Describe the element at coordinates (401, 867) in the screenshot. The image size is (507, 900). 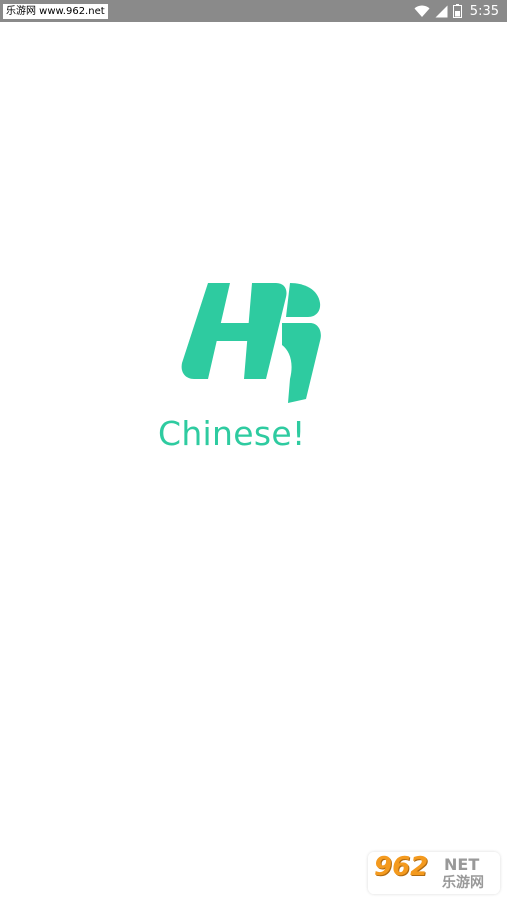
I see `watermark-number: 962` at that location.